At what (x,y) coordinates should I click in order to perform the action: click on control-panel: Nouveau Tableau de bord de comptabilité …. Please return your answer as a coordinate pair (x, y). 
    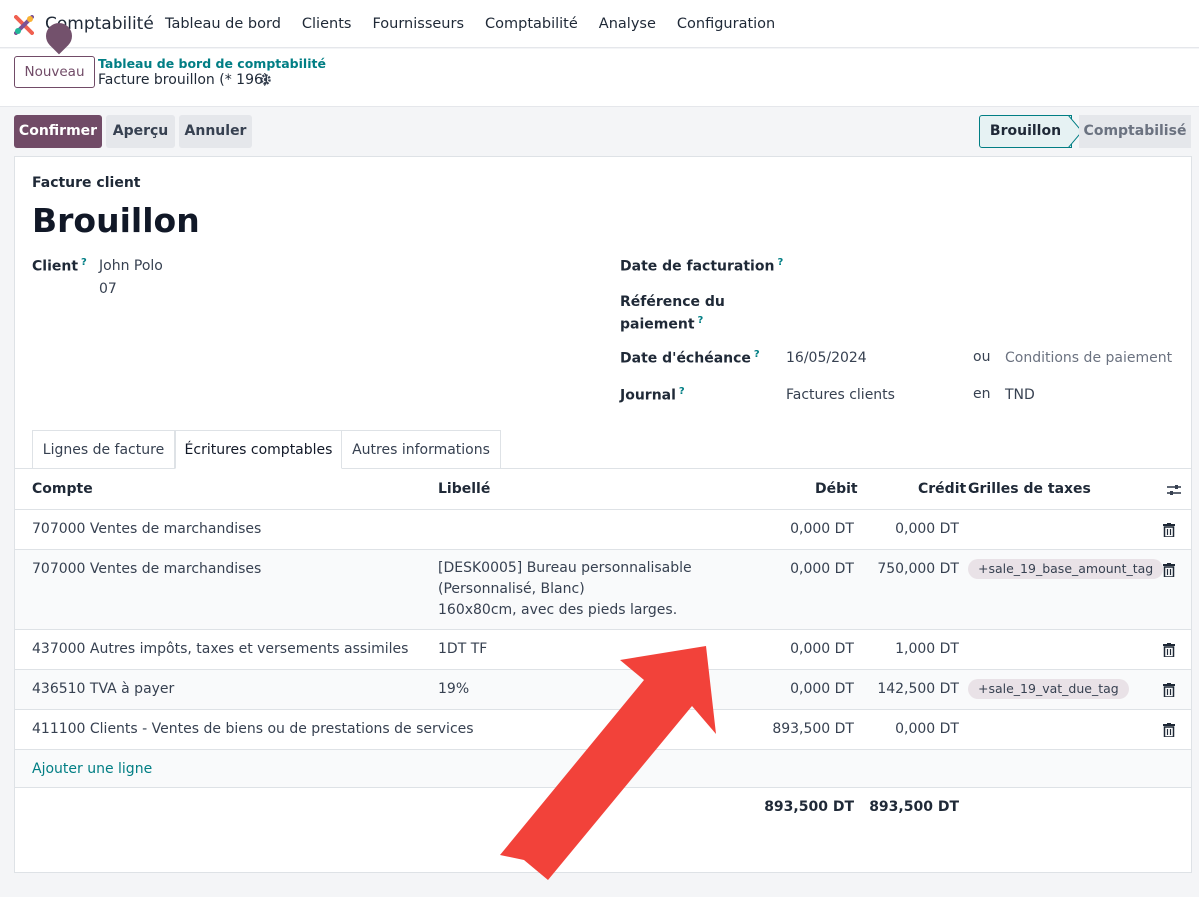
    Looking at the image, I should click on (599, 78).